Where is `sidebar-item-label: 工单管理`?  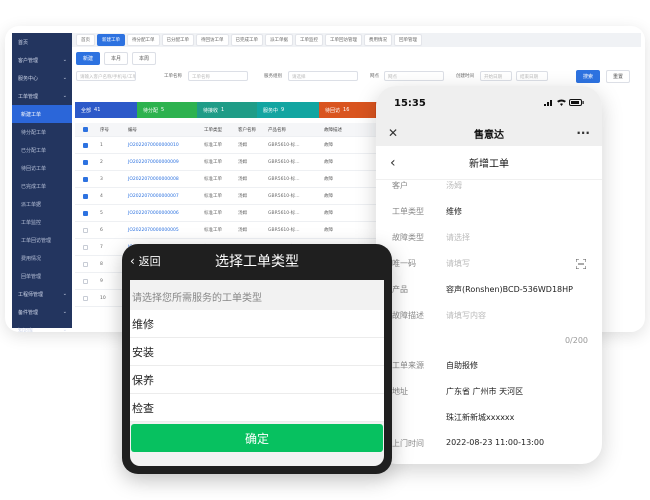 sidebar-item-label: 工单管理 is located at coordinates (28, 96).